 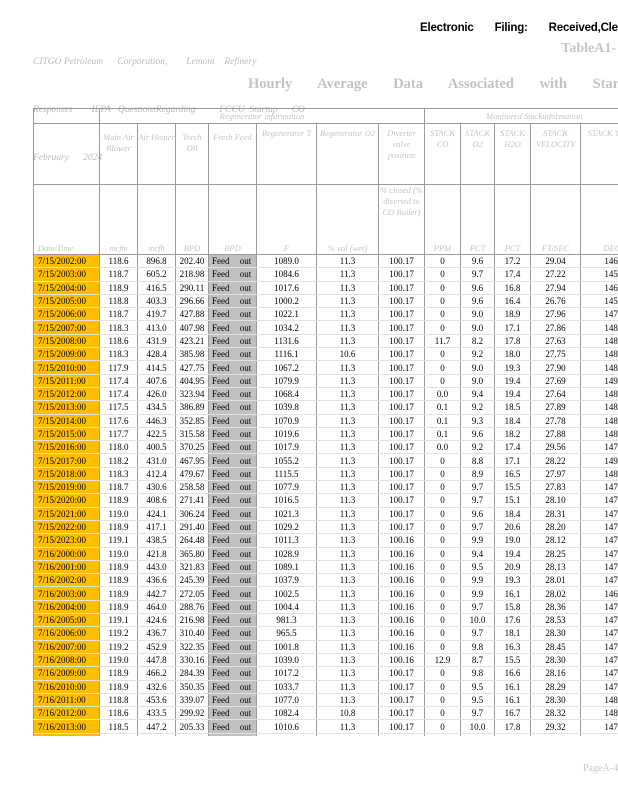 What do you see at coordinates (118, 301) in the screenshot?
I see `table-cell: 118.8` at bounding box center [118, 301].